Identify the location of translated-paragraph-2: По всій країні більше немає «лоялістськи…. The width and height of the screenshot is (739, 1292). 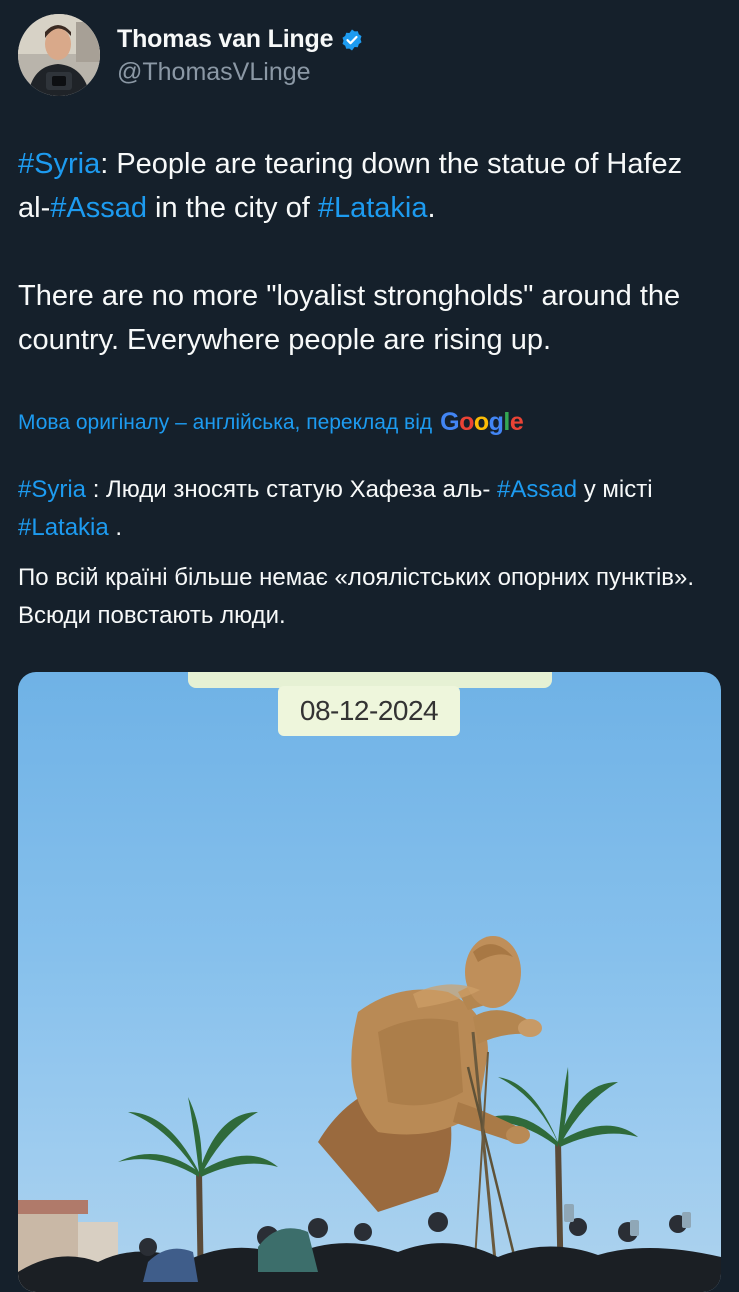
(356, 596).